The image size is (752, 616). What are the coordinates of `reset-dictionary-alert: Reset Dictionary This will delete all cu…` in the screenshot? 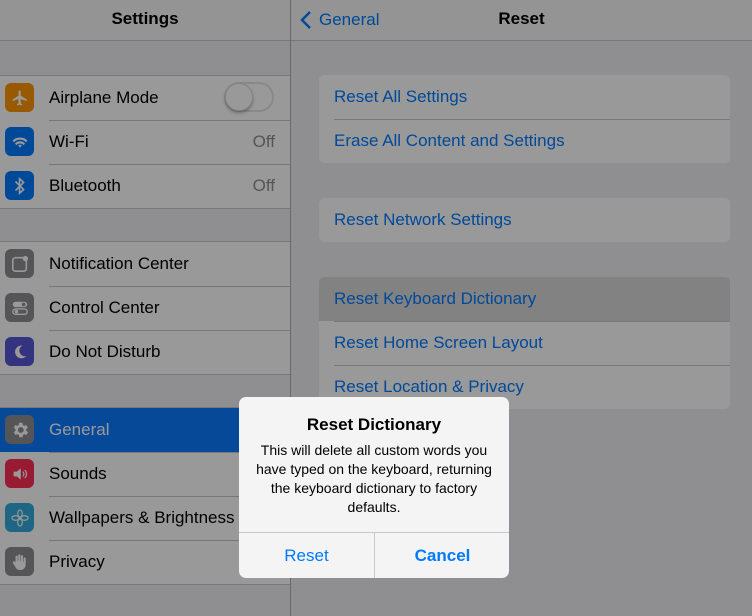 It's located at (374, 487).